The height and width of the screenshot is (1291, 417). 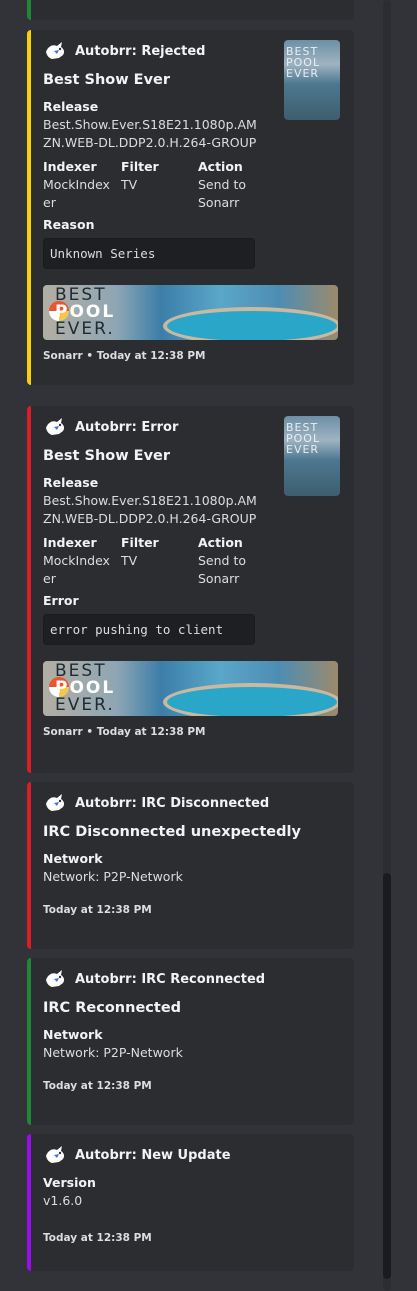 I want to click on field-reason-label: Reason, so click(x=69, y=224).